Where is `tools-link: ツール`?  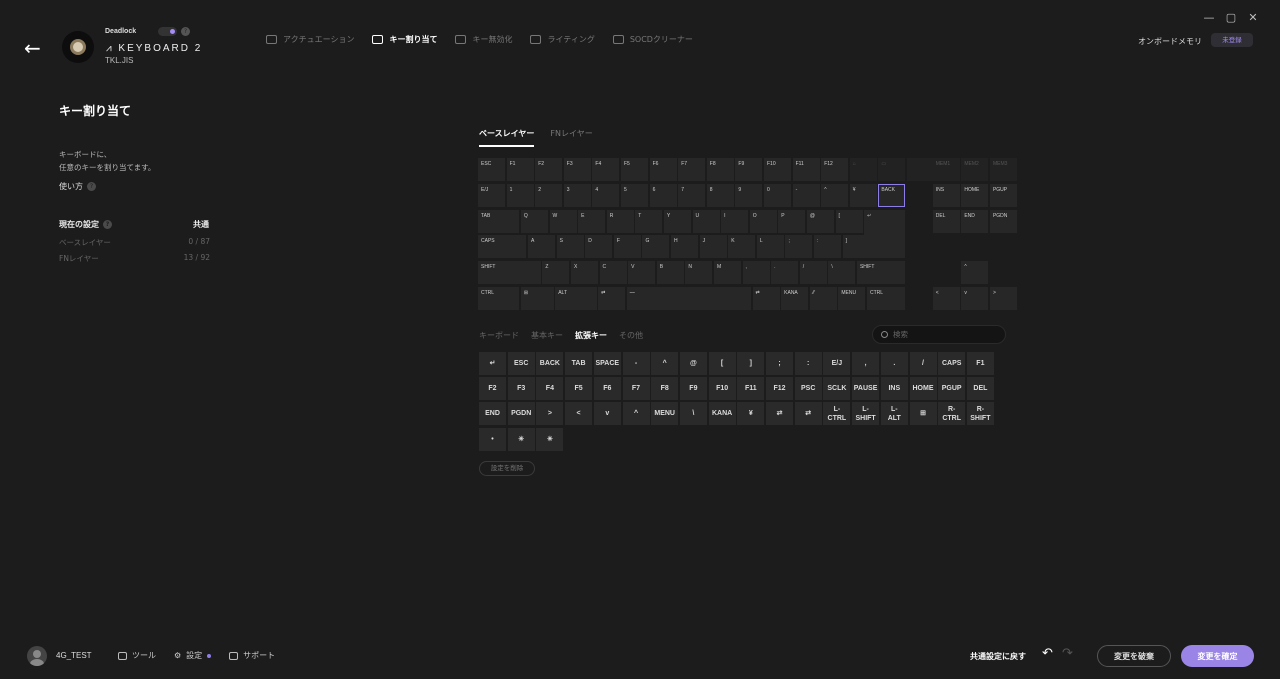
tools-link: ツール is located at coordinates (137, 655).